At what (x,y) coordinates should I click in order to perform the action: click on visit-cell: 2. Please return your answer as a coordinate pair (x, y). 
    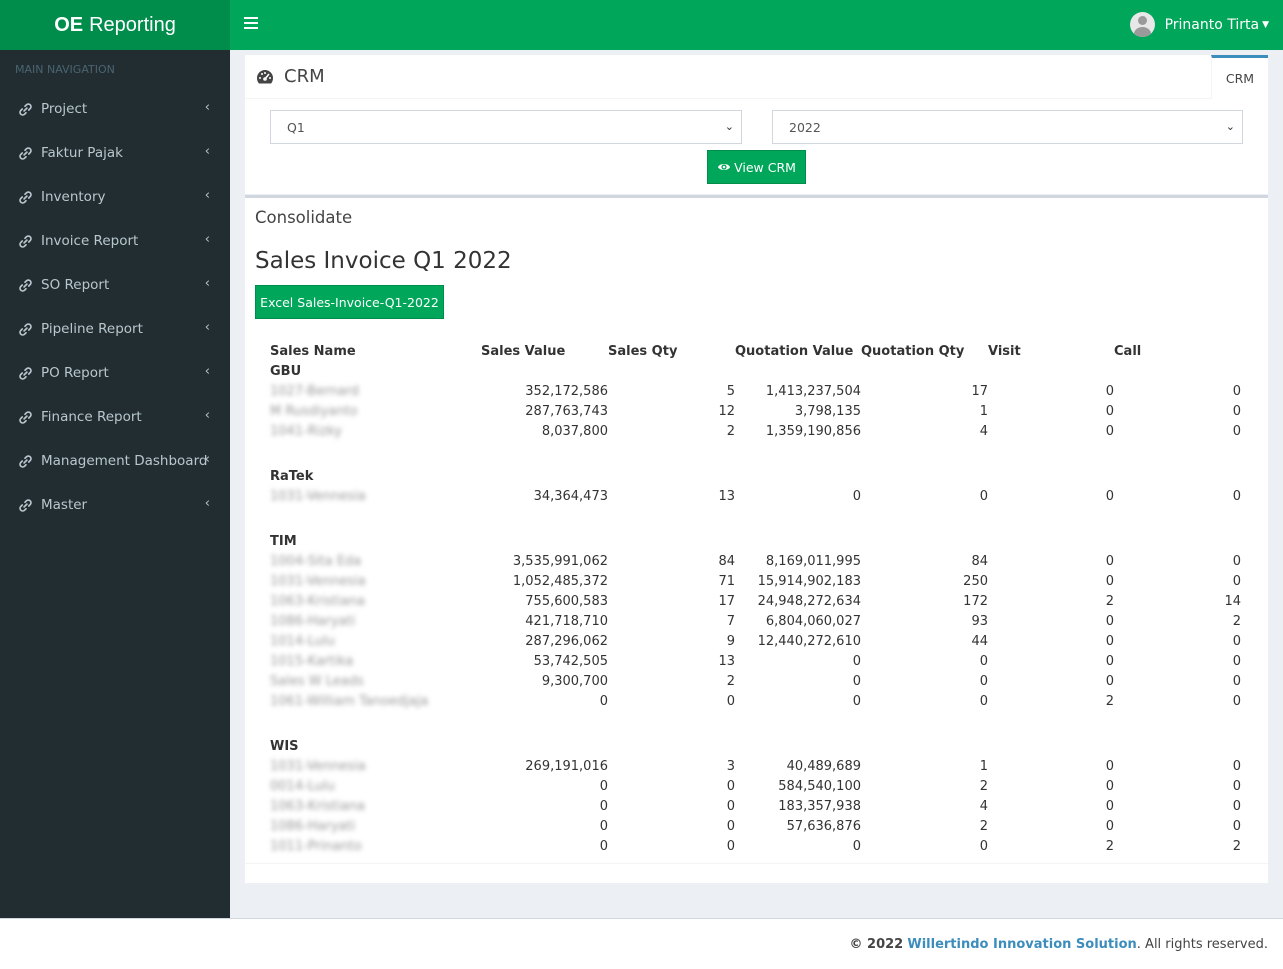
    Looking at the image, I should click on (1109, 601).